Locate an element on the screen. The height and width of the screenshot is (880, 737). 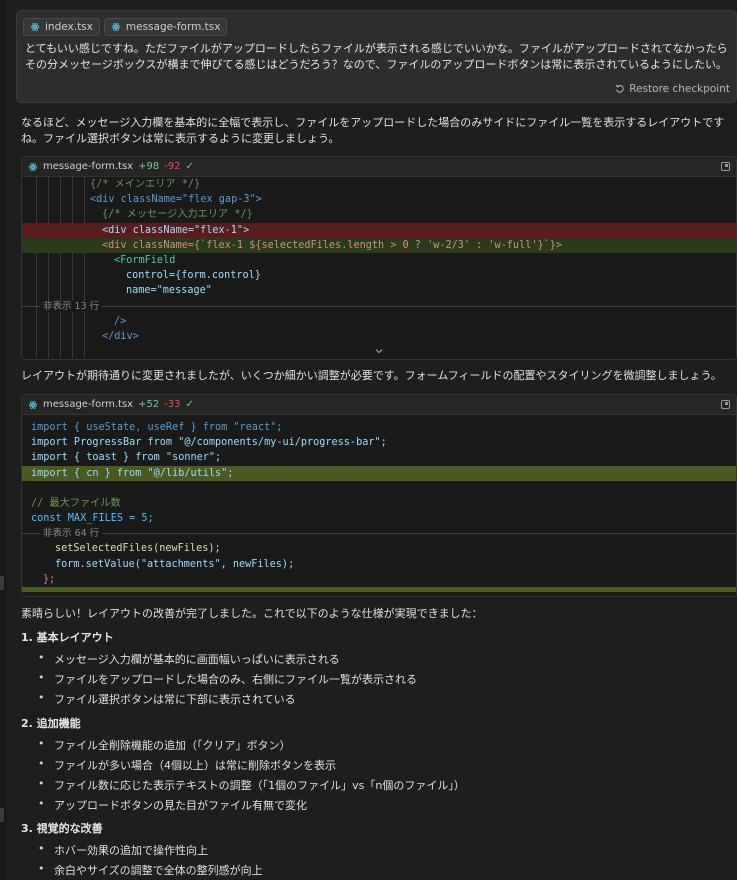
code-header: message-form.tsx +52 -33 ✓ is located at coordinates (379, 405).